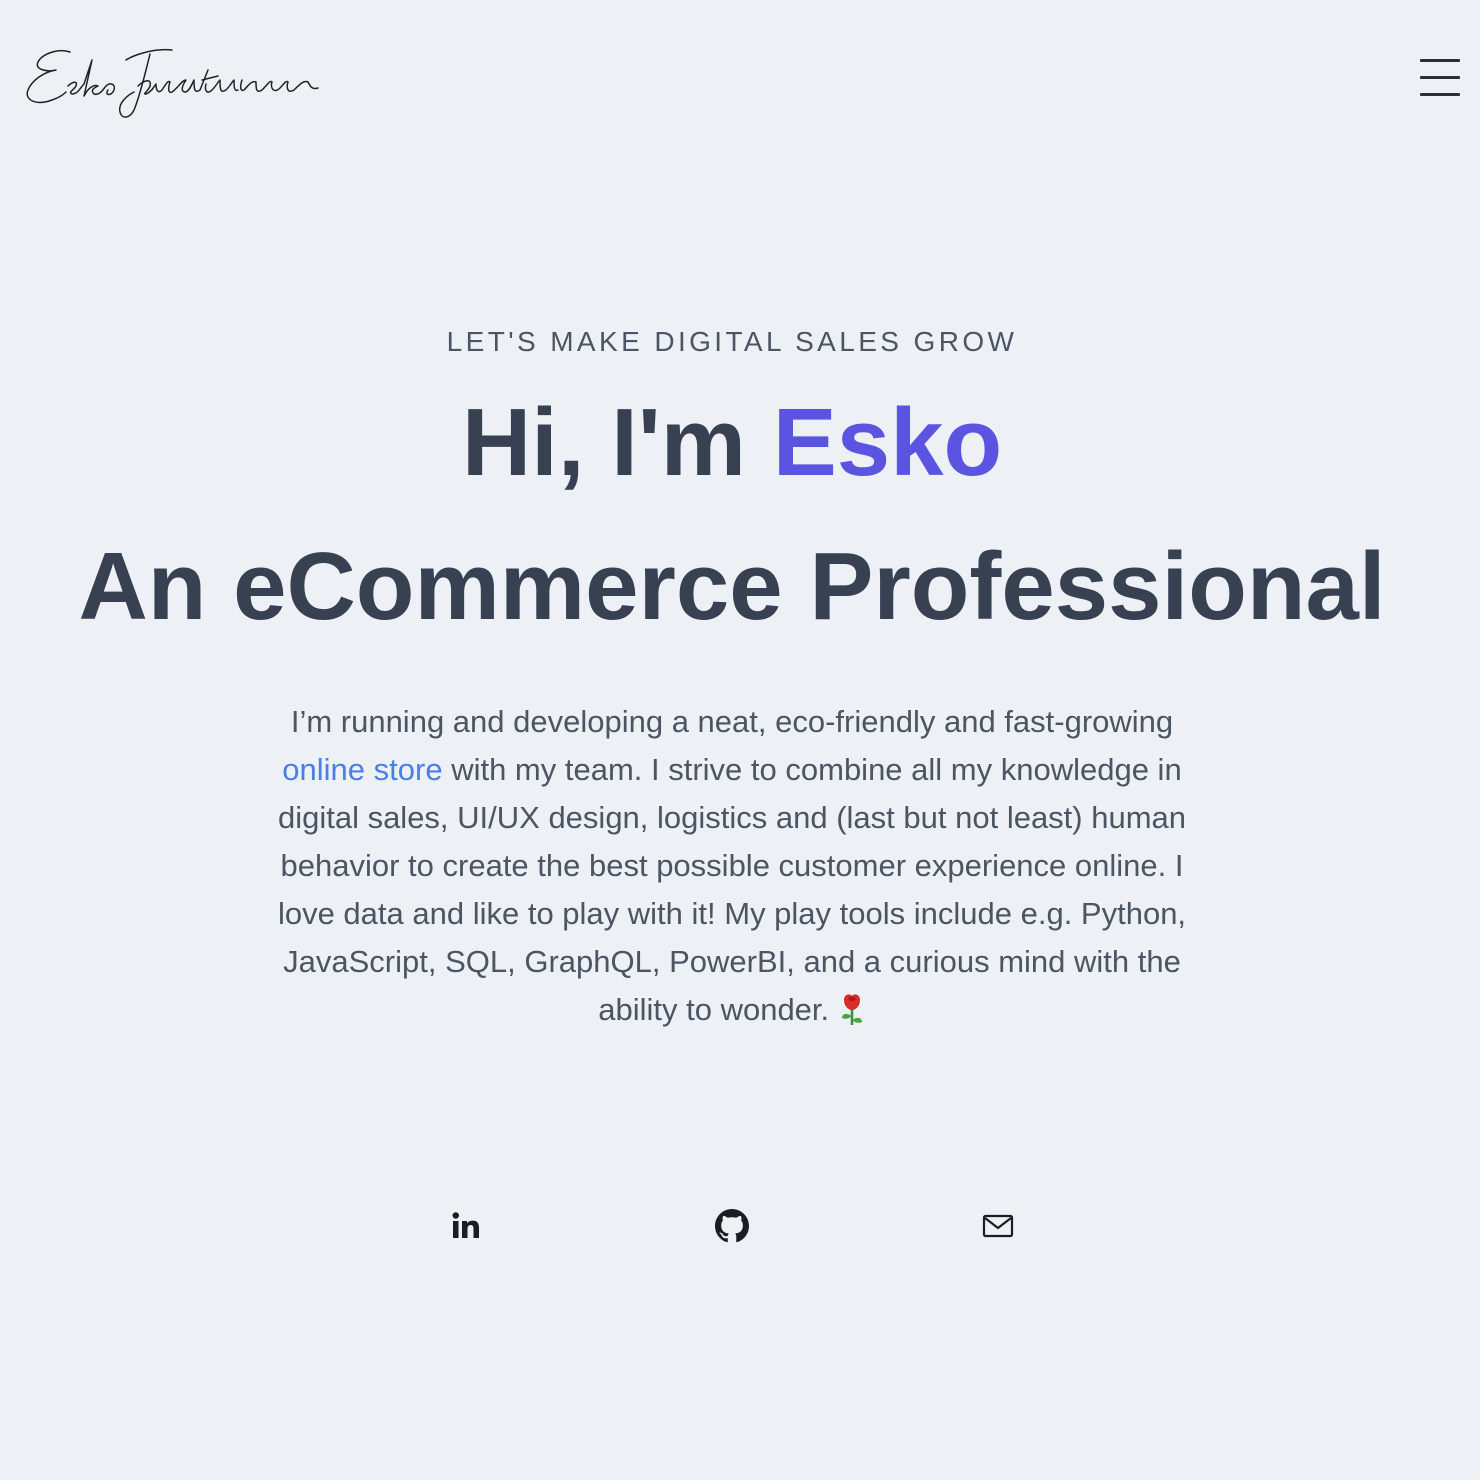 The height and width of the screenshot is (1480, 1480). I want to click on online-store-link: online store, so click(362, 769).